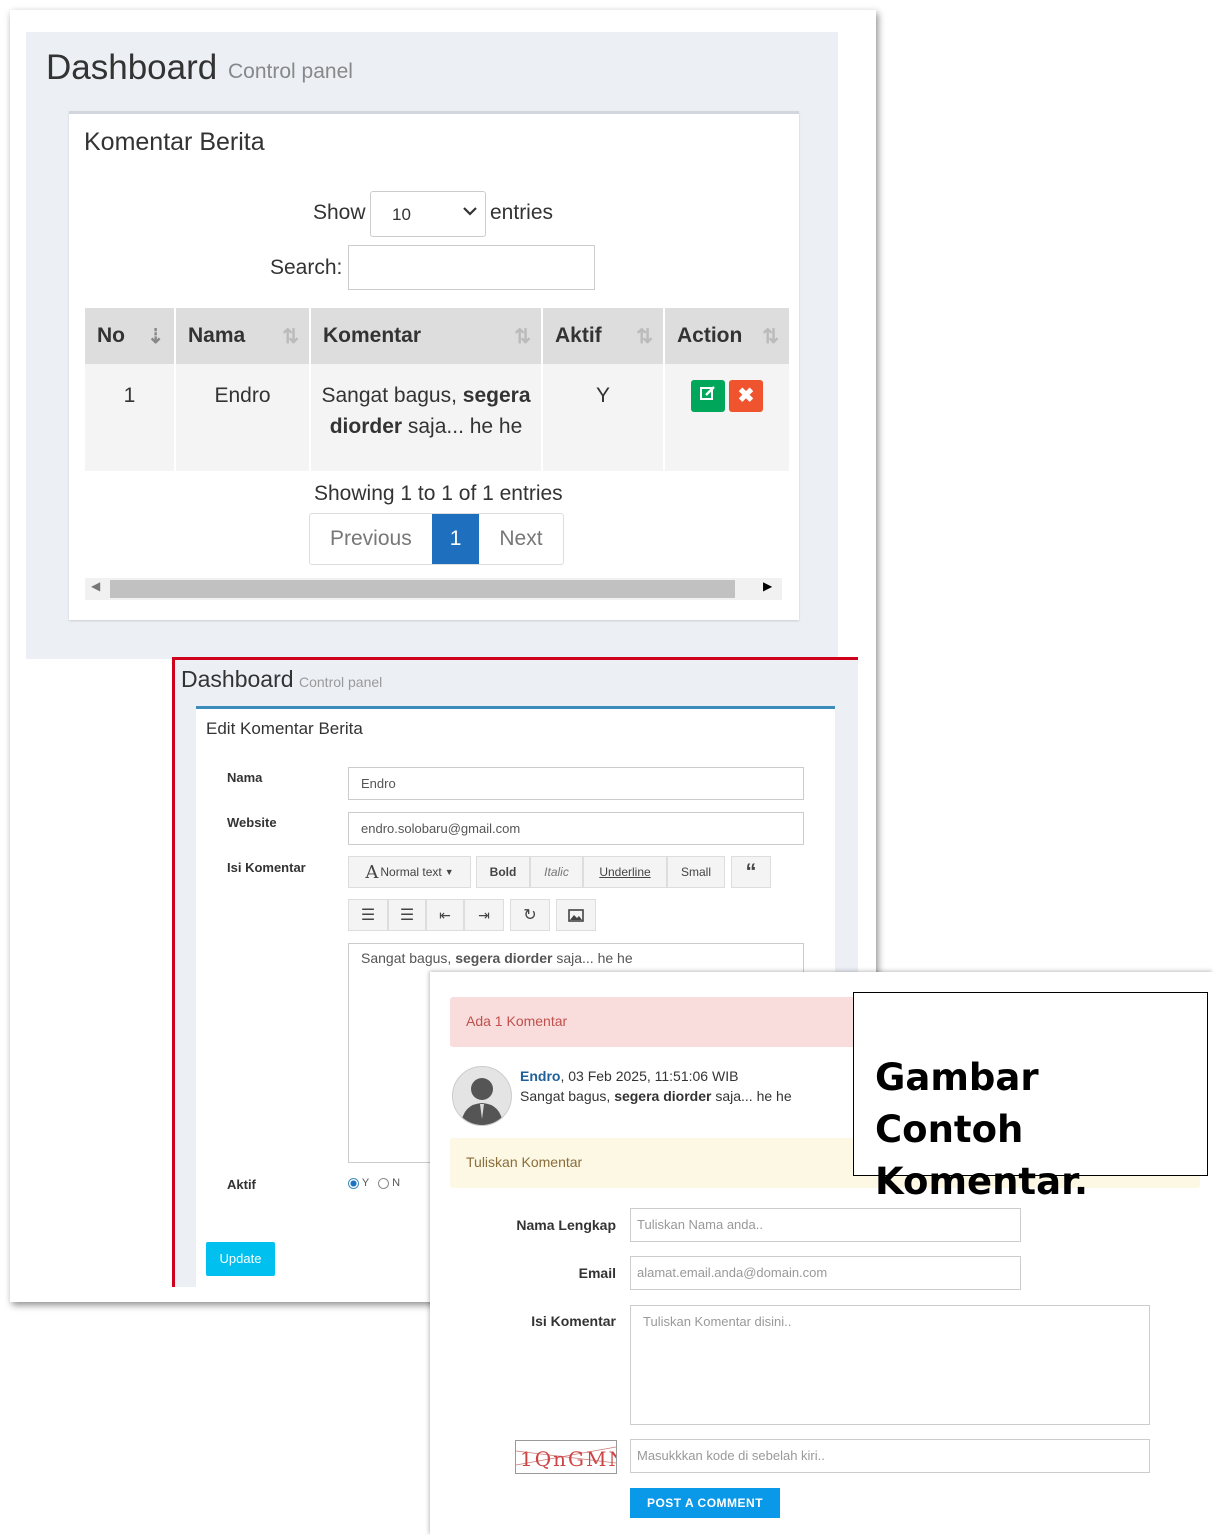  What do you see at coordinates (649, 1076) in the screenshot?
I see `comment-date: , 03 Feb 2025, 11:51:06 WIB` at bounding box center [649, 1076].